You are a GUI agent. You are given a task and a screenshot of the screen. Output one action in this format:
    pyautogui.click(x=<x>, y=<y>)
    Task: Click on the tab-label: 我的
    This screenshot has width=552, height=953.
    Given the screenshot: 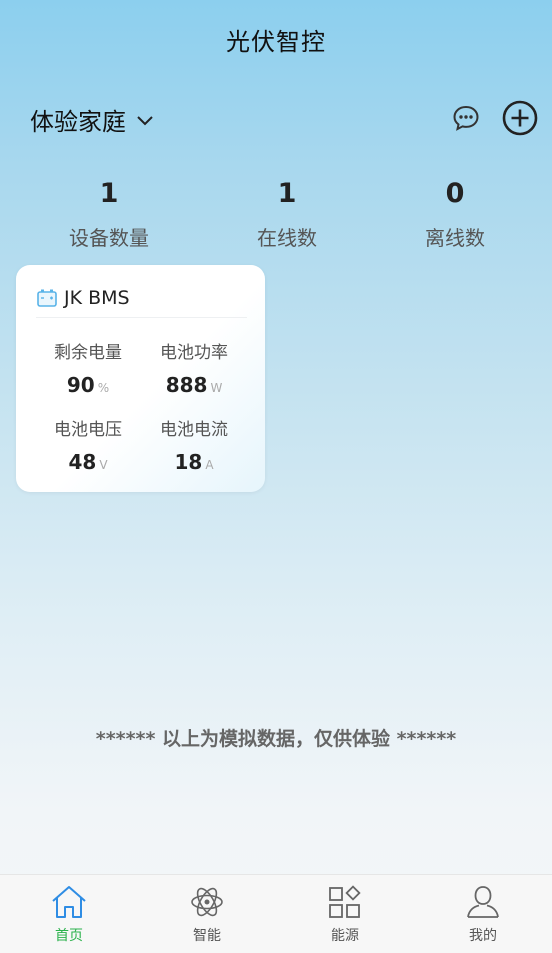 What is the action you would take?
    pyautogui.click(x=483, y=936)
    